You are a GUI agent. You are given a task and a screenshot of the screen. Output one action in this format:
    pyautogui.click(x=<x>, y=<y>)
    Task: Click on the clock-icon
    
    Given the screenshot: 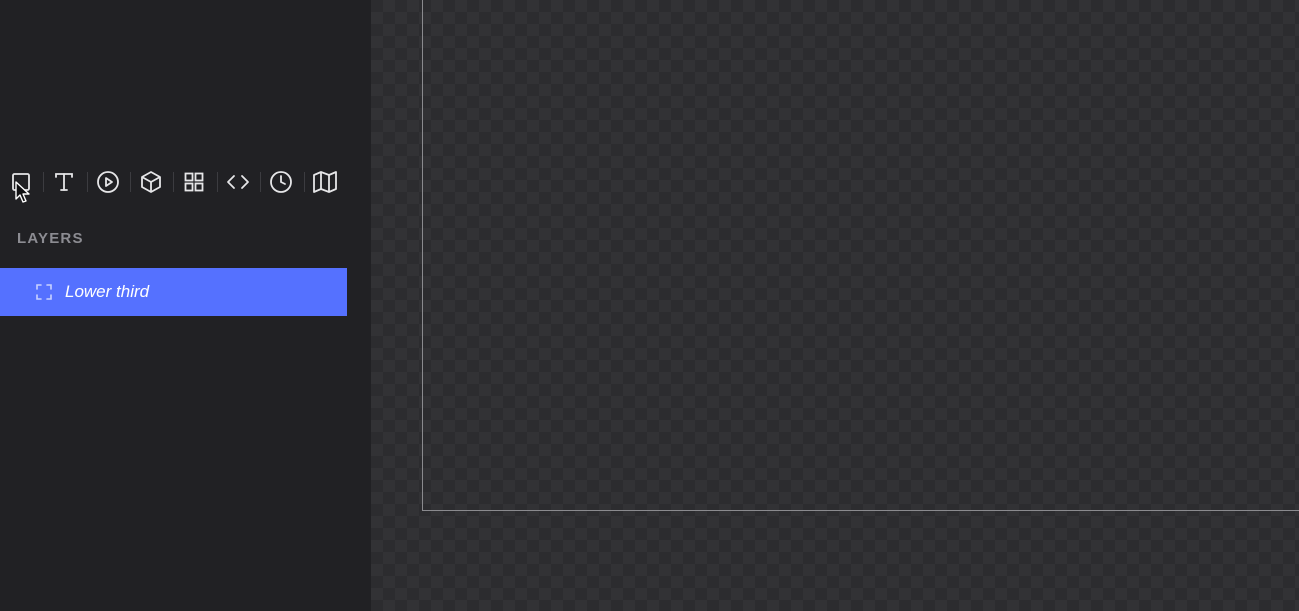 What is the action you would take?
    pyautogui.click(x=281, y=182)
    